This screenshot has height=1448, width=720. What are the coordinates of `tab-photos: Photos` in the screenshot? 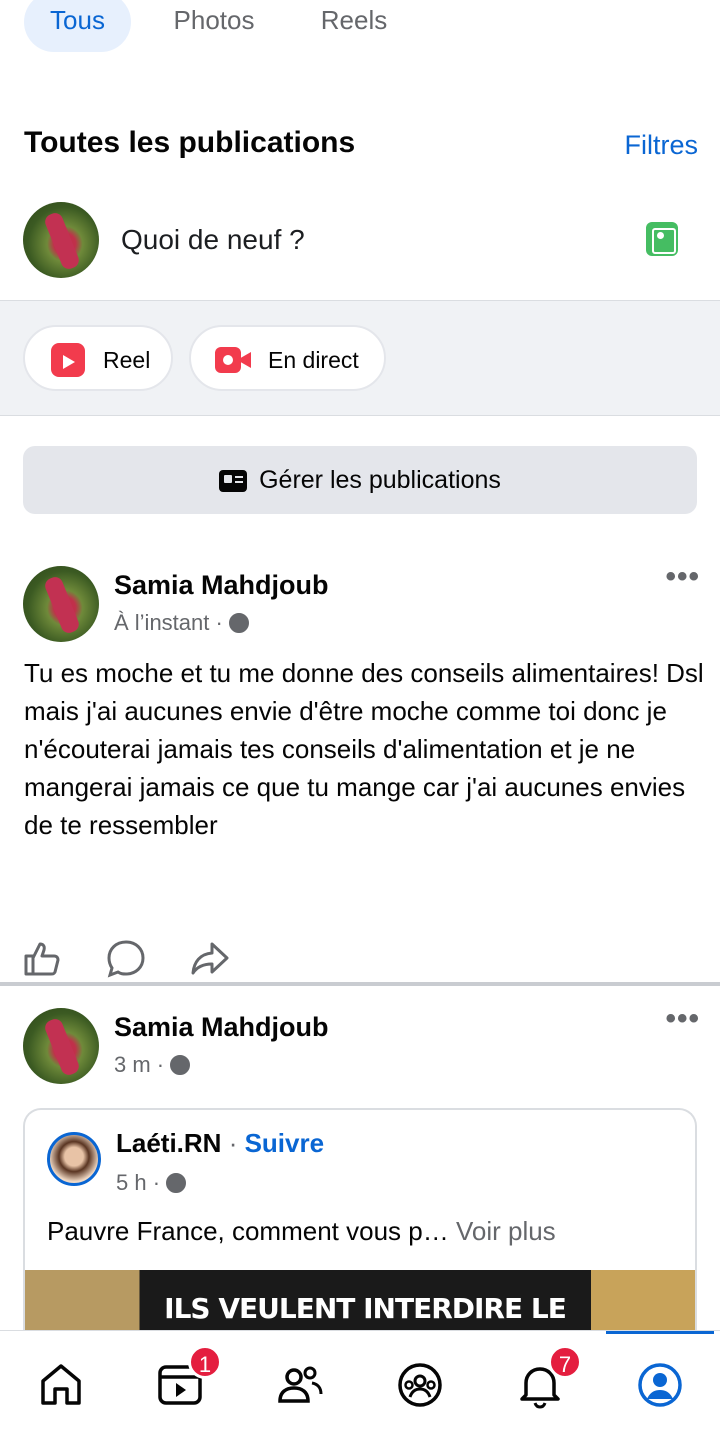 It's located at (214, 26).